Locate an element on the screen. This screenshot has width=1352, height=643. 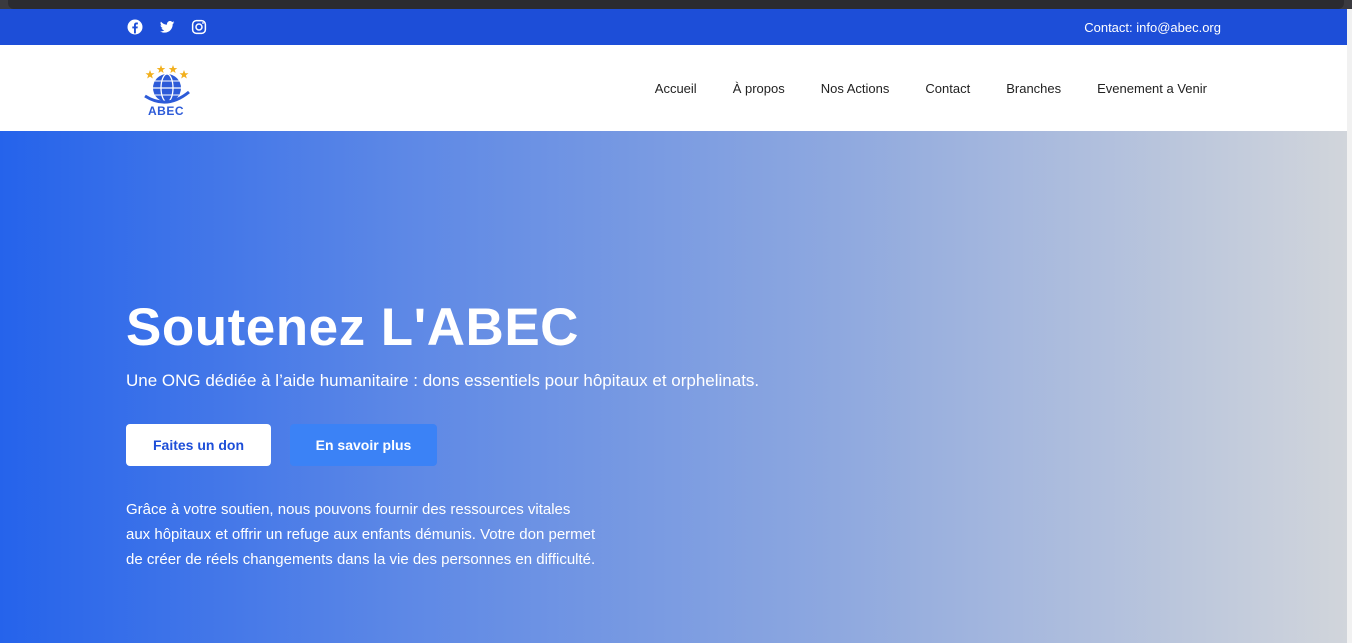
social-links is located at coordinates (167, 27).